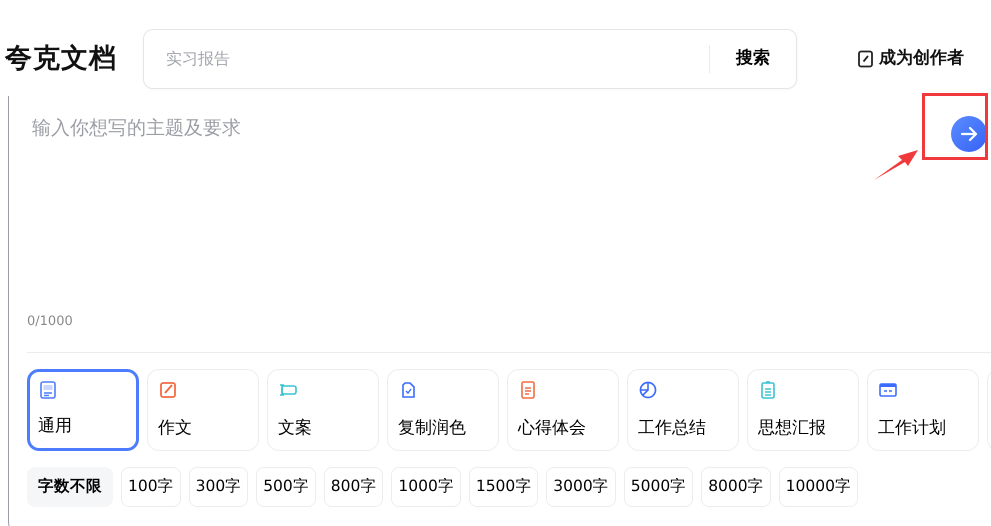  What do you see at coordinates (354, 486) in the screenshot?
I see `word-count-chip: 800字` at bounding box center [354, 486].